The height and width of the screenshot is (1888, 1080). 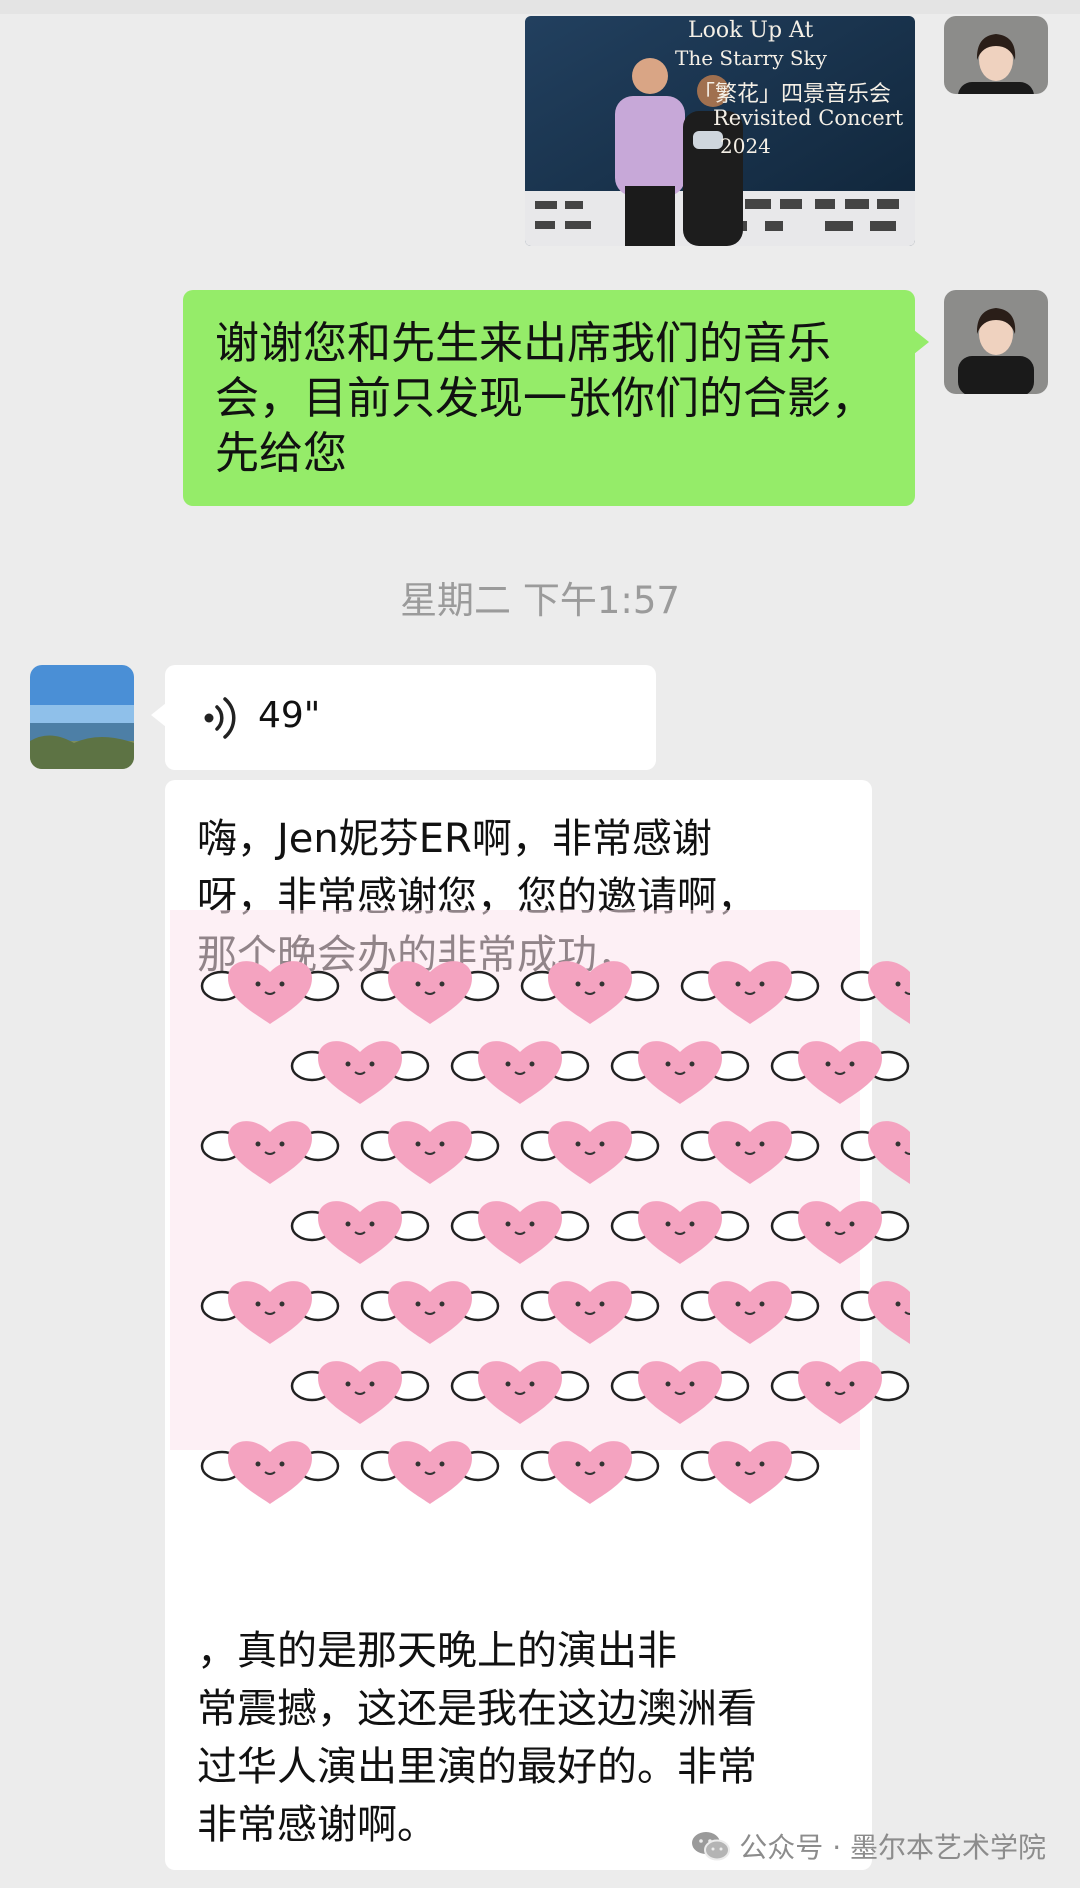 I want to click on contact-avatar, so click(x=82, y=717).